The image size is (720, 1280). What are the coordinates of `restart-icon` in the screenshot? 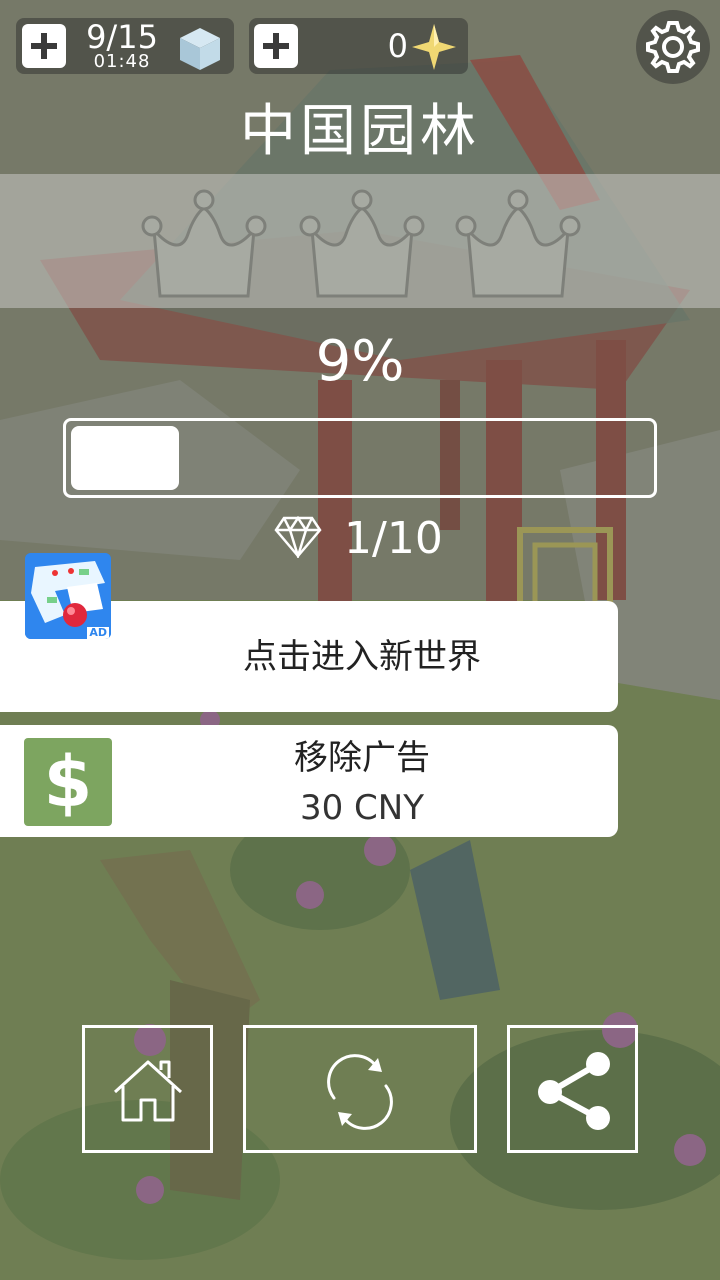 It's located at (360, 1092).